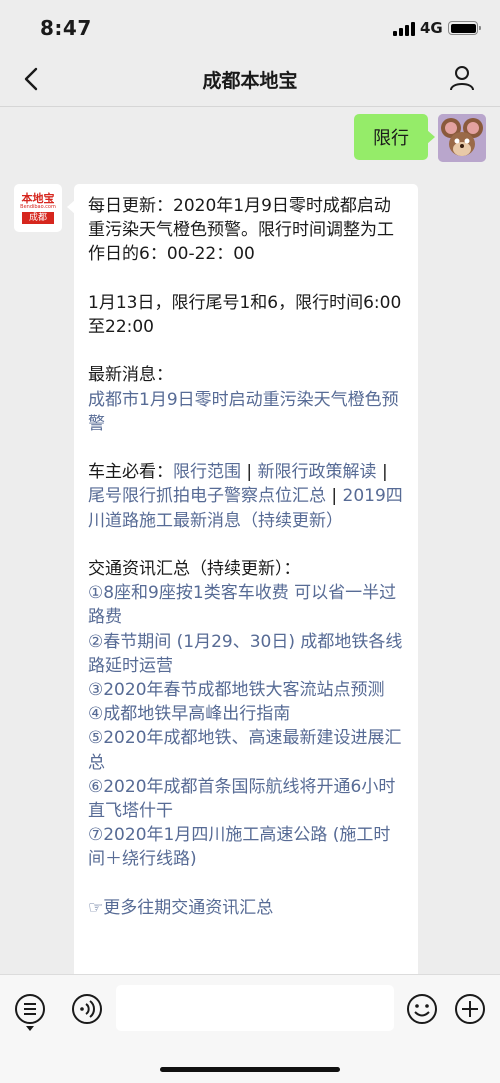 The height and width of the screenshot is (1083, 500). I want to click on nav-bar: 成都本地宝, so click(250, 79).